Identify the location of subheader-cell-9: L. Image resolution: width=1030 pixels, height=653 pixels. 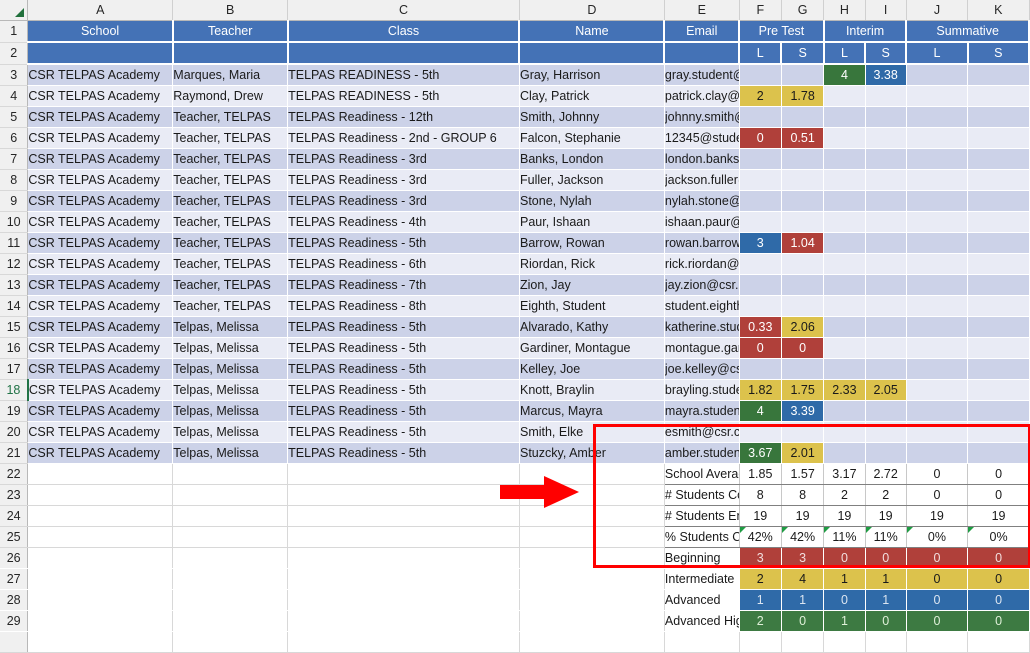
(937, 53).